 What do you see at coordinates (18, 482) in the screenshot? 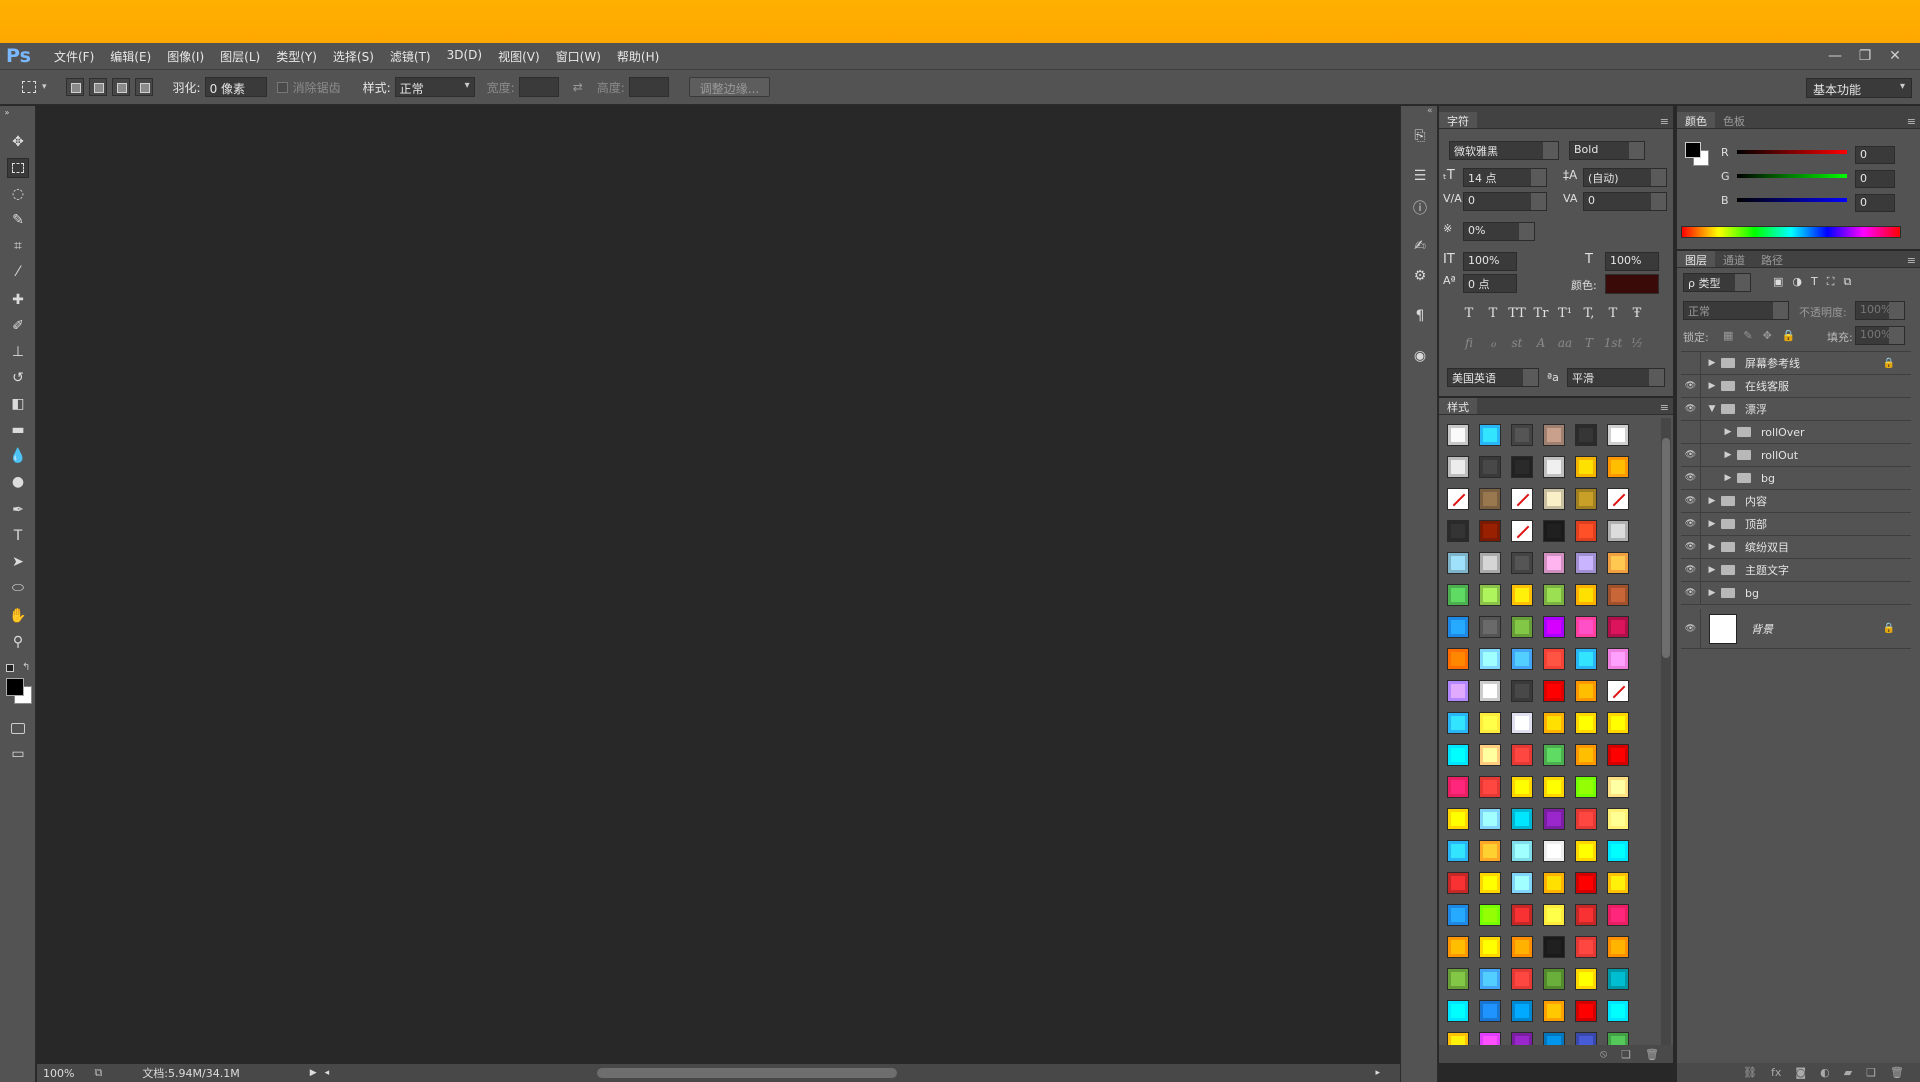
I see `dodge-tool-icon: ●` at bounding box center [18, 482].